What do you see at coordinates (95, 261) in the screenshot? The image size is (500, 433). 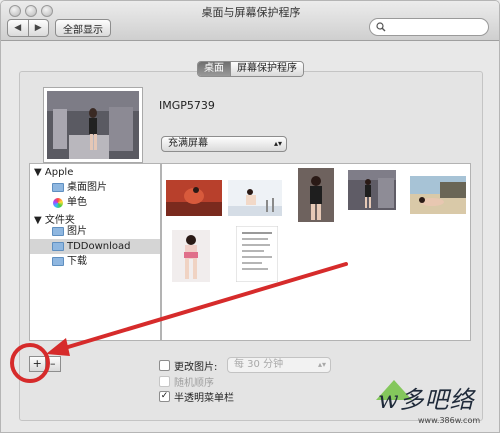 I see `source-item-downloads: 下载` at bounding box center [95, 261].